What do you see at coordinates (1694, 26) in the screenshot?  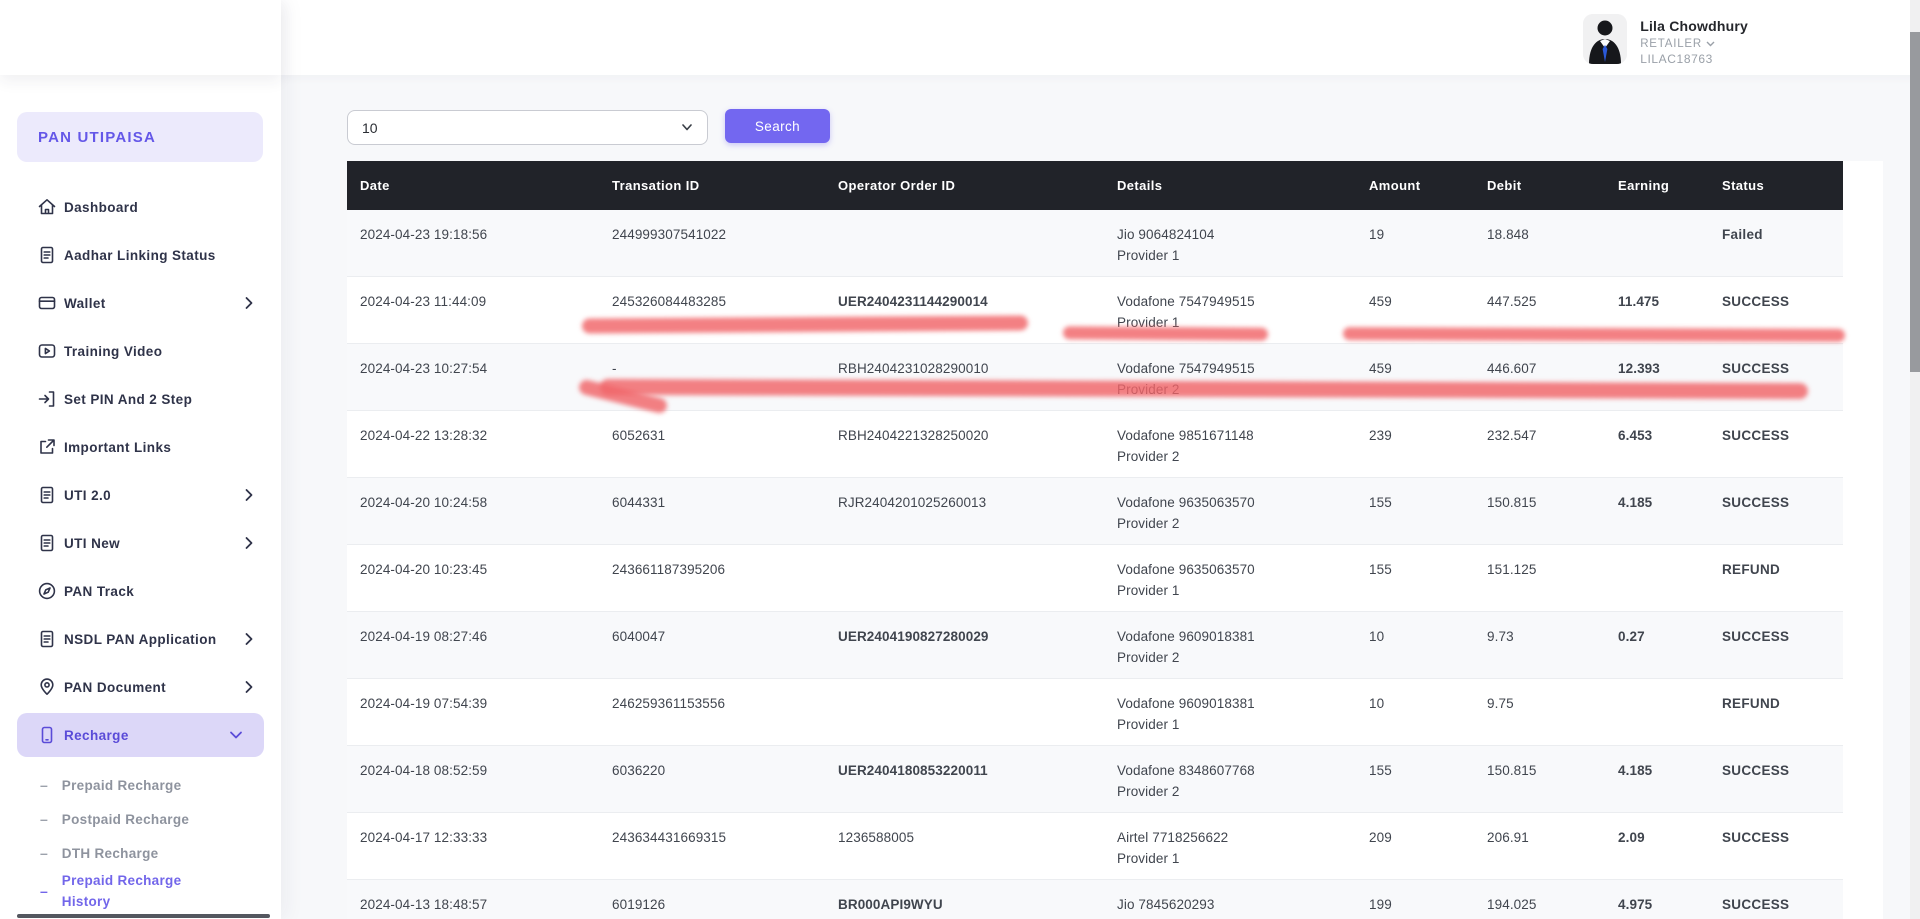 I see `user-name: Lila Chowdhury` at bounding box center [1694, 26].